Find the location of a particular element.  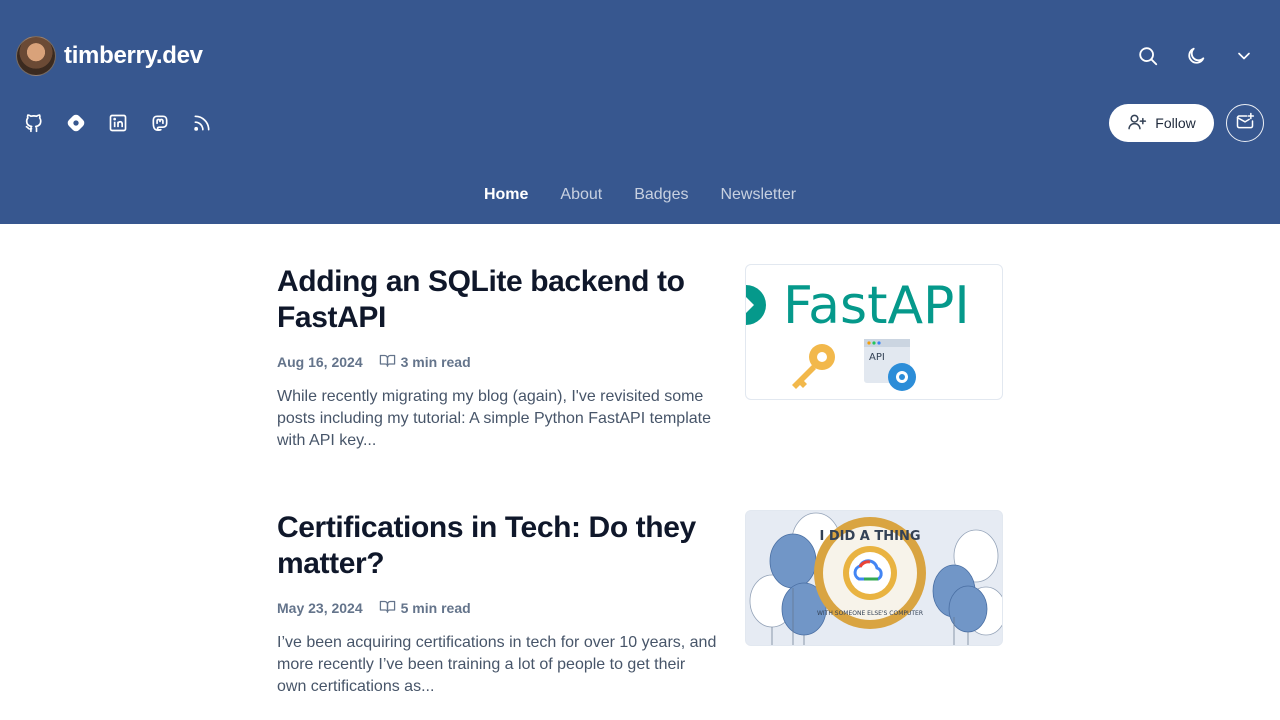

badge-bottom-text: WITH SOMEONE ELSE'S COMPUTER is located at coordinates (870, 613).